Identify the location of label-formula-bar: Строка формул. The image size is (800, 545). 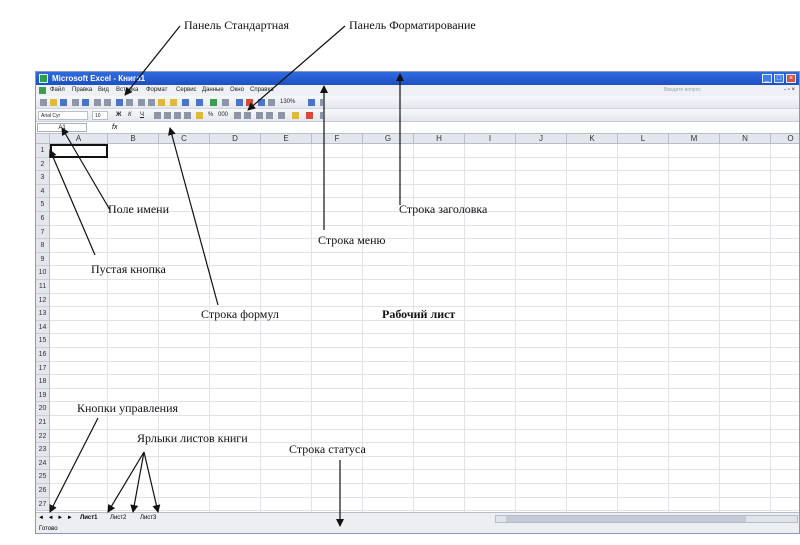
(240, 314).